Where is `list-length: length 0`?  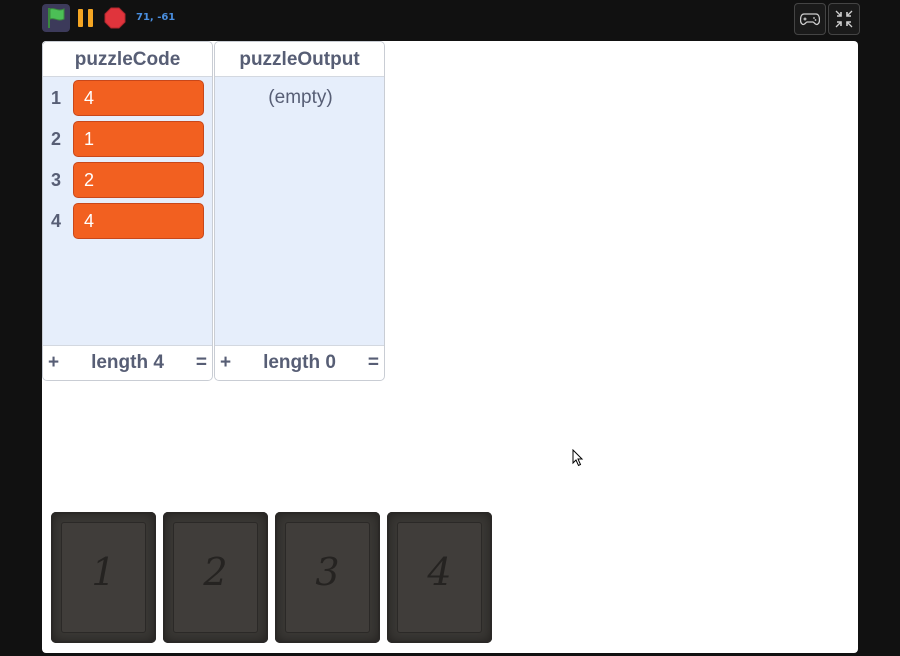 list-length: length 0 is located at coordinates (299, 362).